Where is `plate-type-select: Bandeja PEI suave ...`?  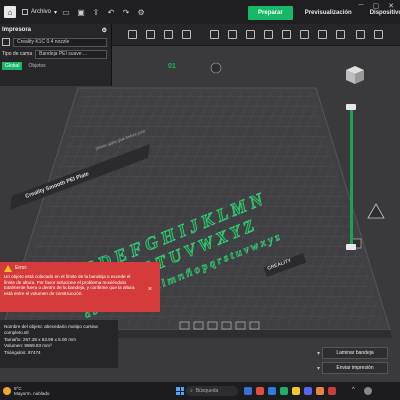 plate-type-select: Bandeja PEI suave ... is located at coordinates (71, 54).